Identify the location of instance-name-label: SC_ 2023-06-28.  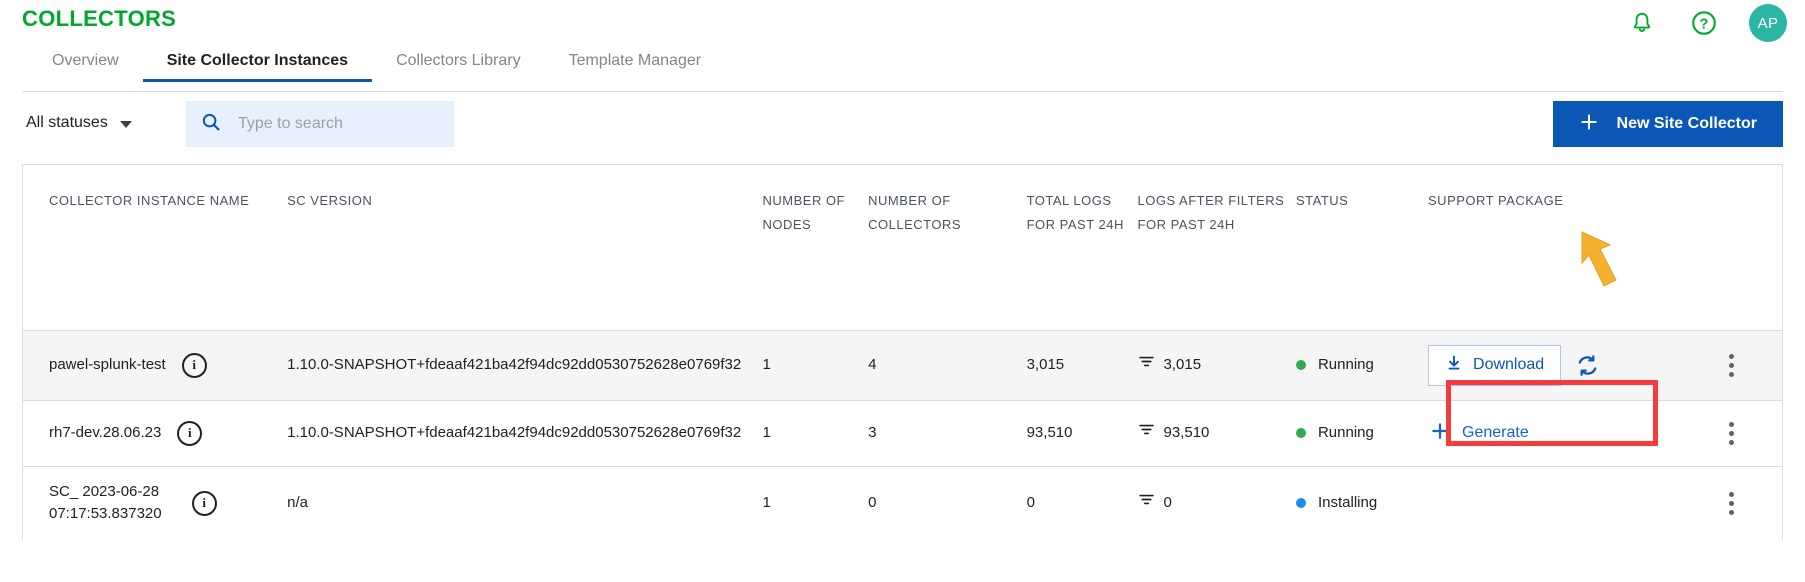
(104, 491).